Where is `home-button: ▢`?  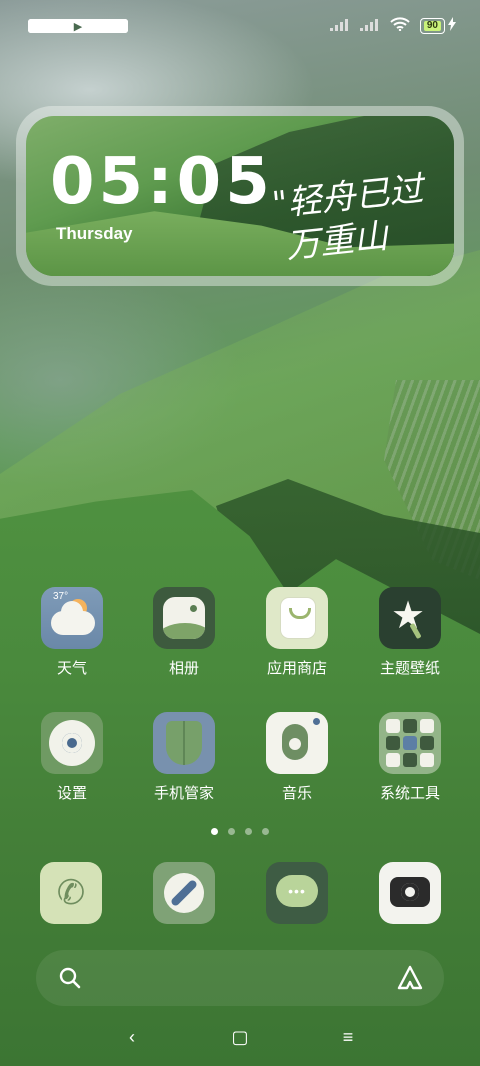
home-button: ▢ is located at coordinates (240, 1037).